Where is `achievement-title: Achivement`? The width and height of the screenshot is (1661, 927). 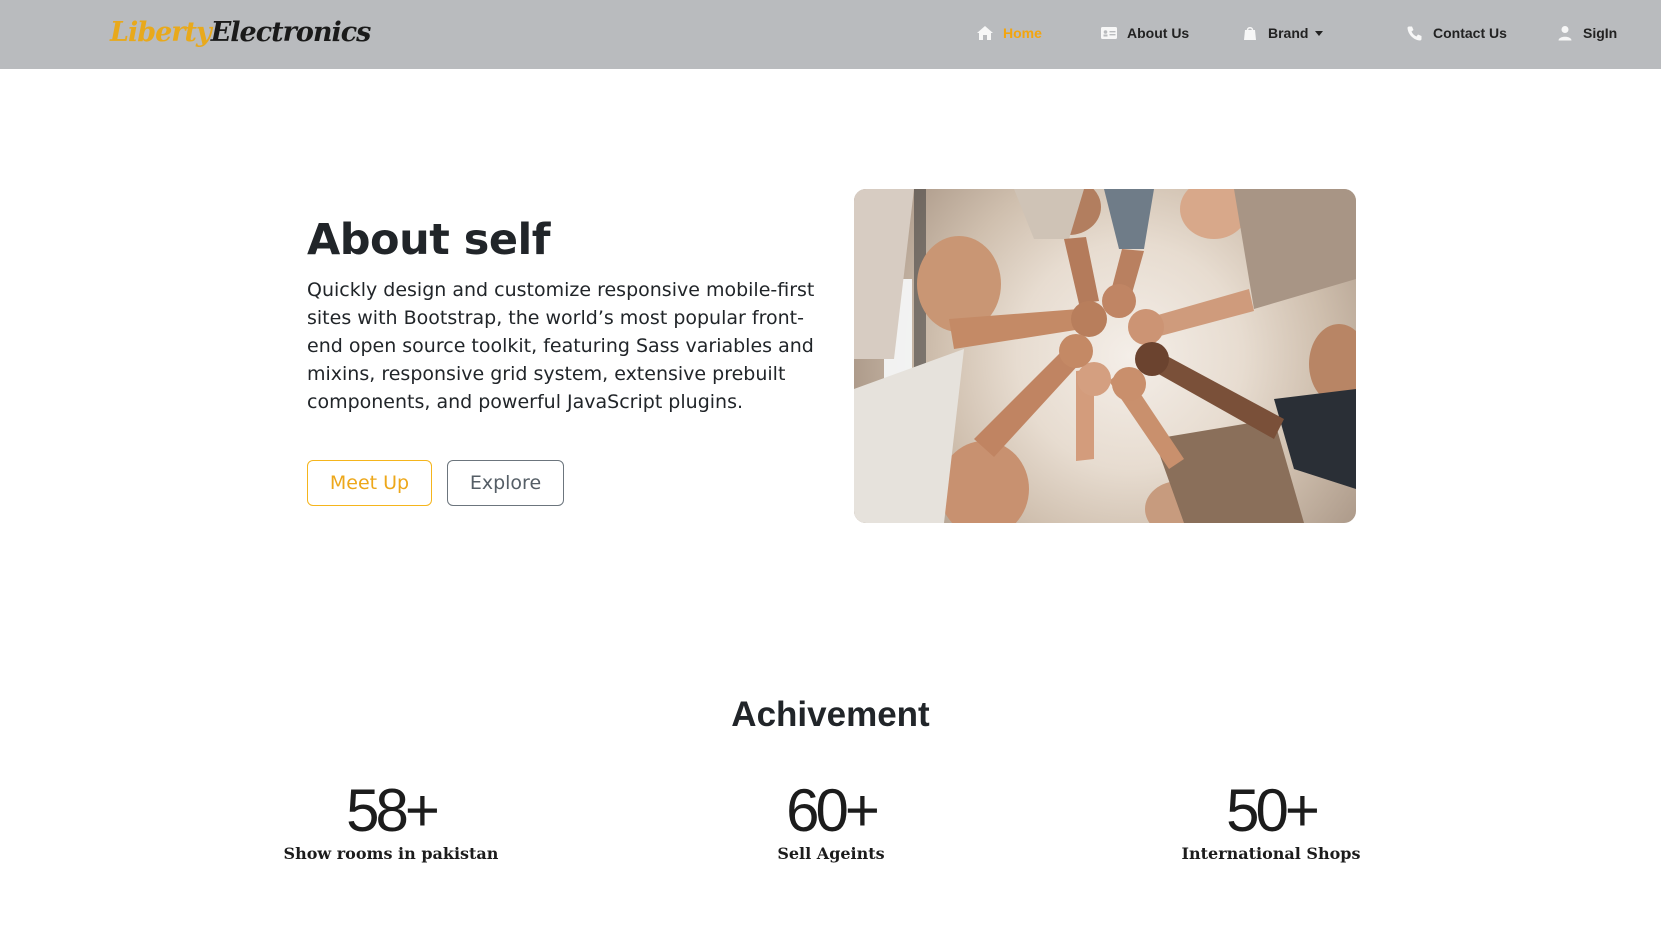
achievement-title: Achivement is located at coordinates (830, 714).